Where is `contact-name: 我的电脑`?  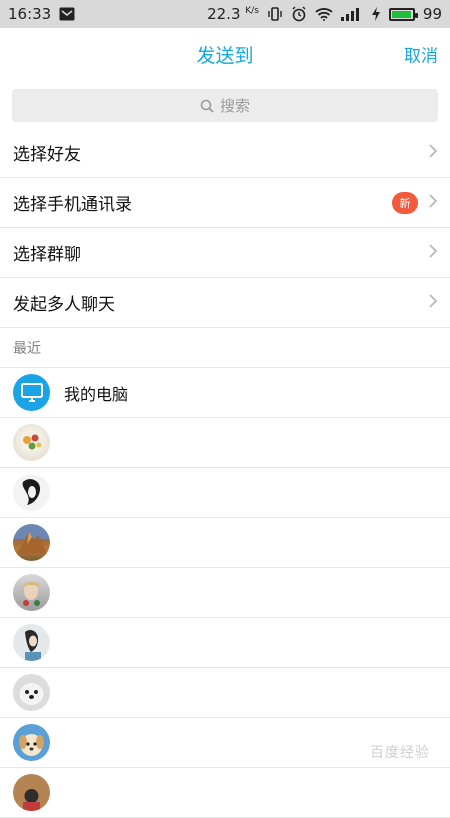 contact-name: 我的电脑 is located at coordinates (96, 394).